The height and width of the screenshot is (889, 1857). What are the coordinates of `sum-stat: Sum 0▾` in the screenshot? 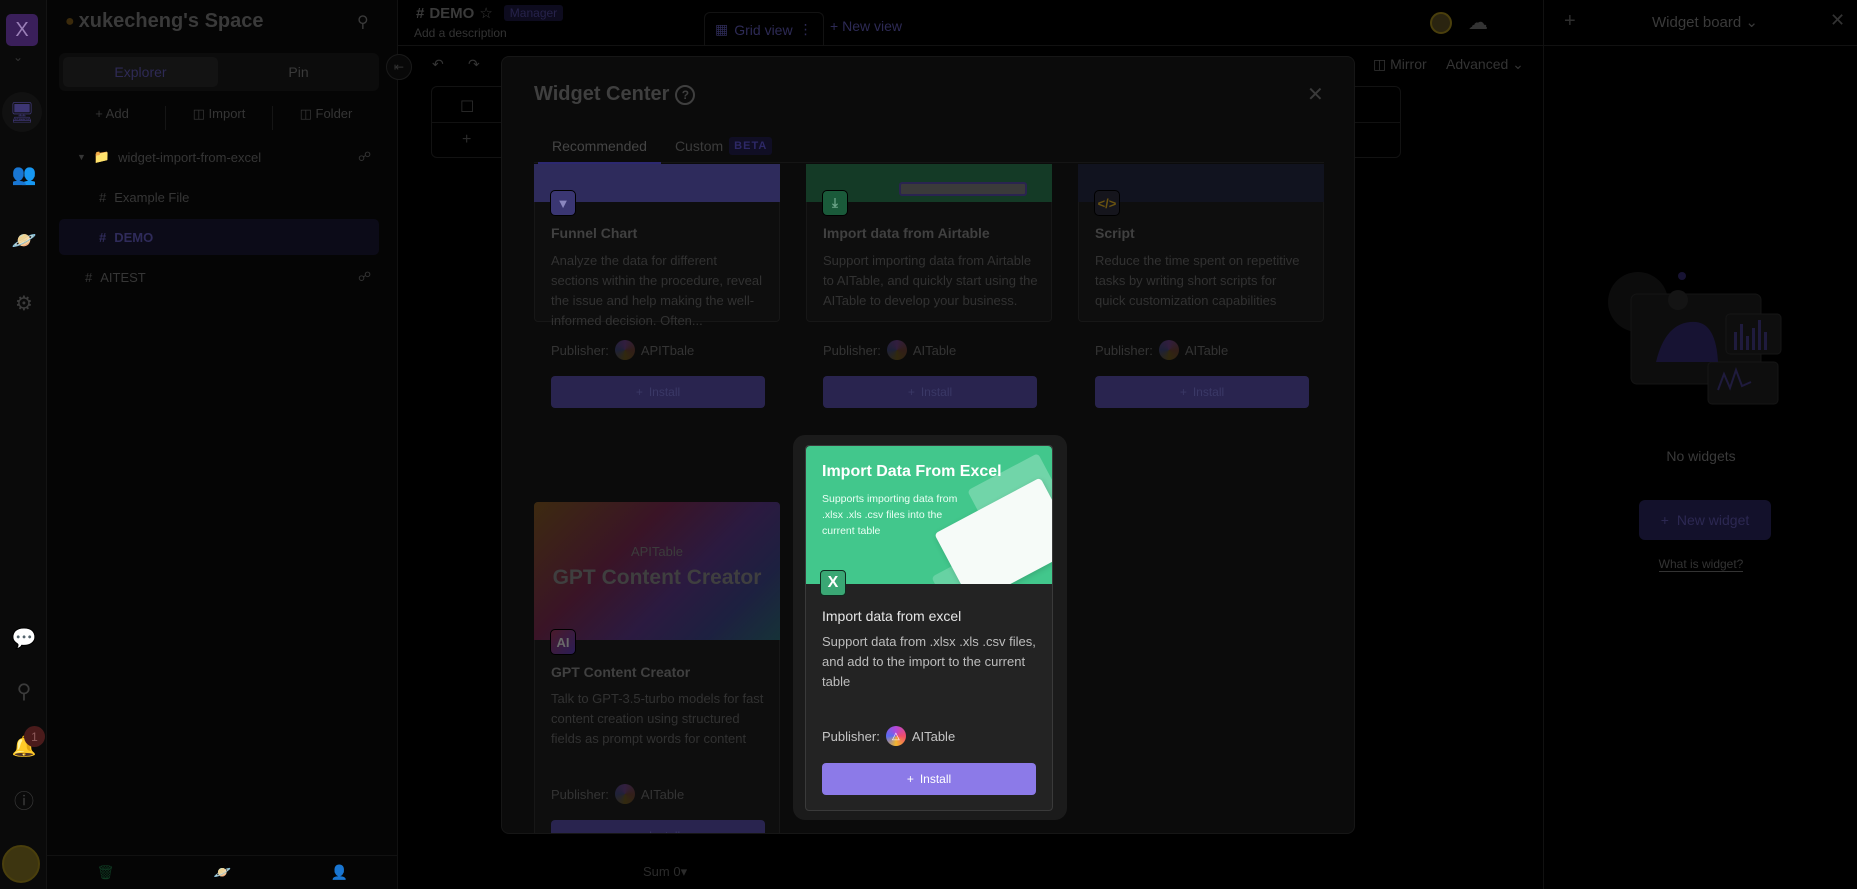 It's located at (665, 872).